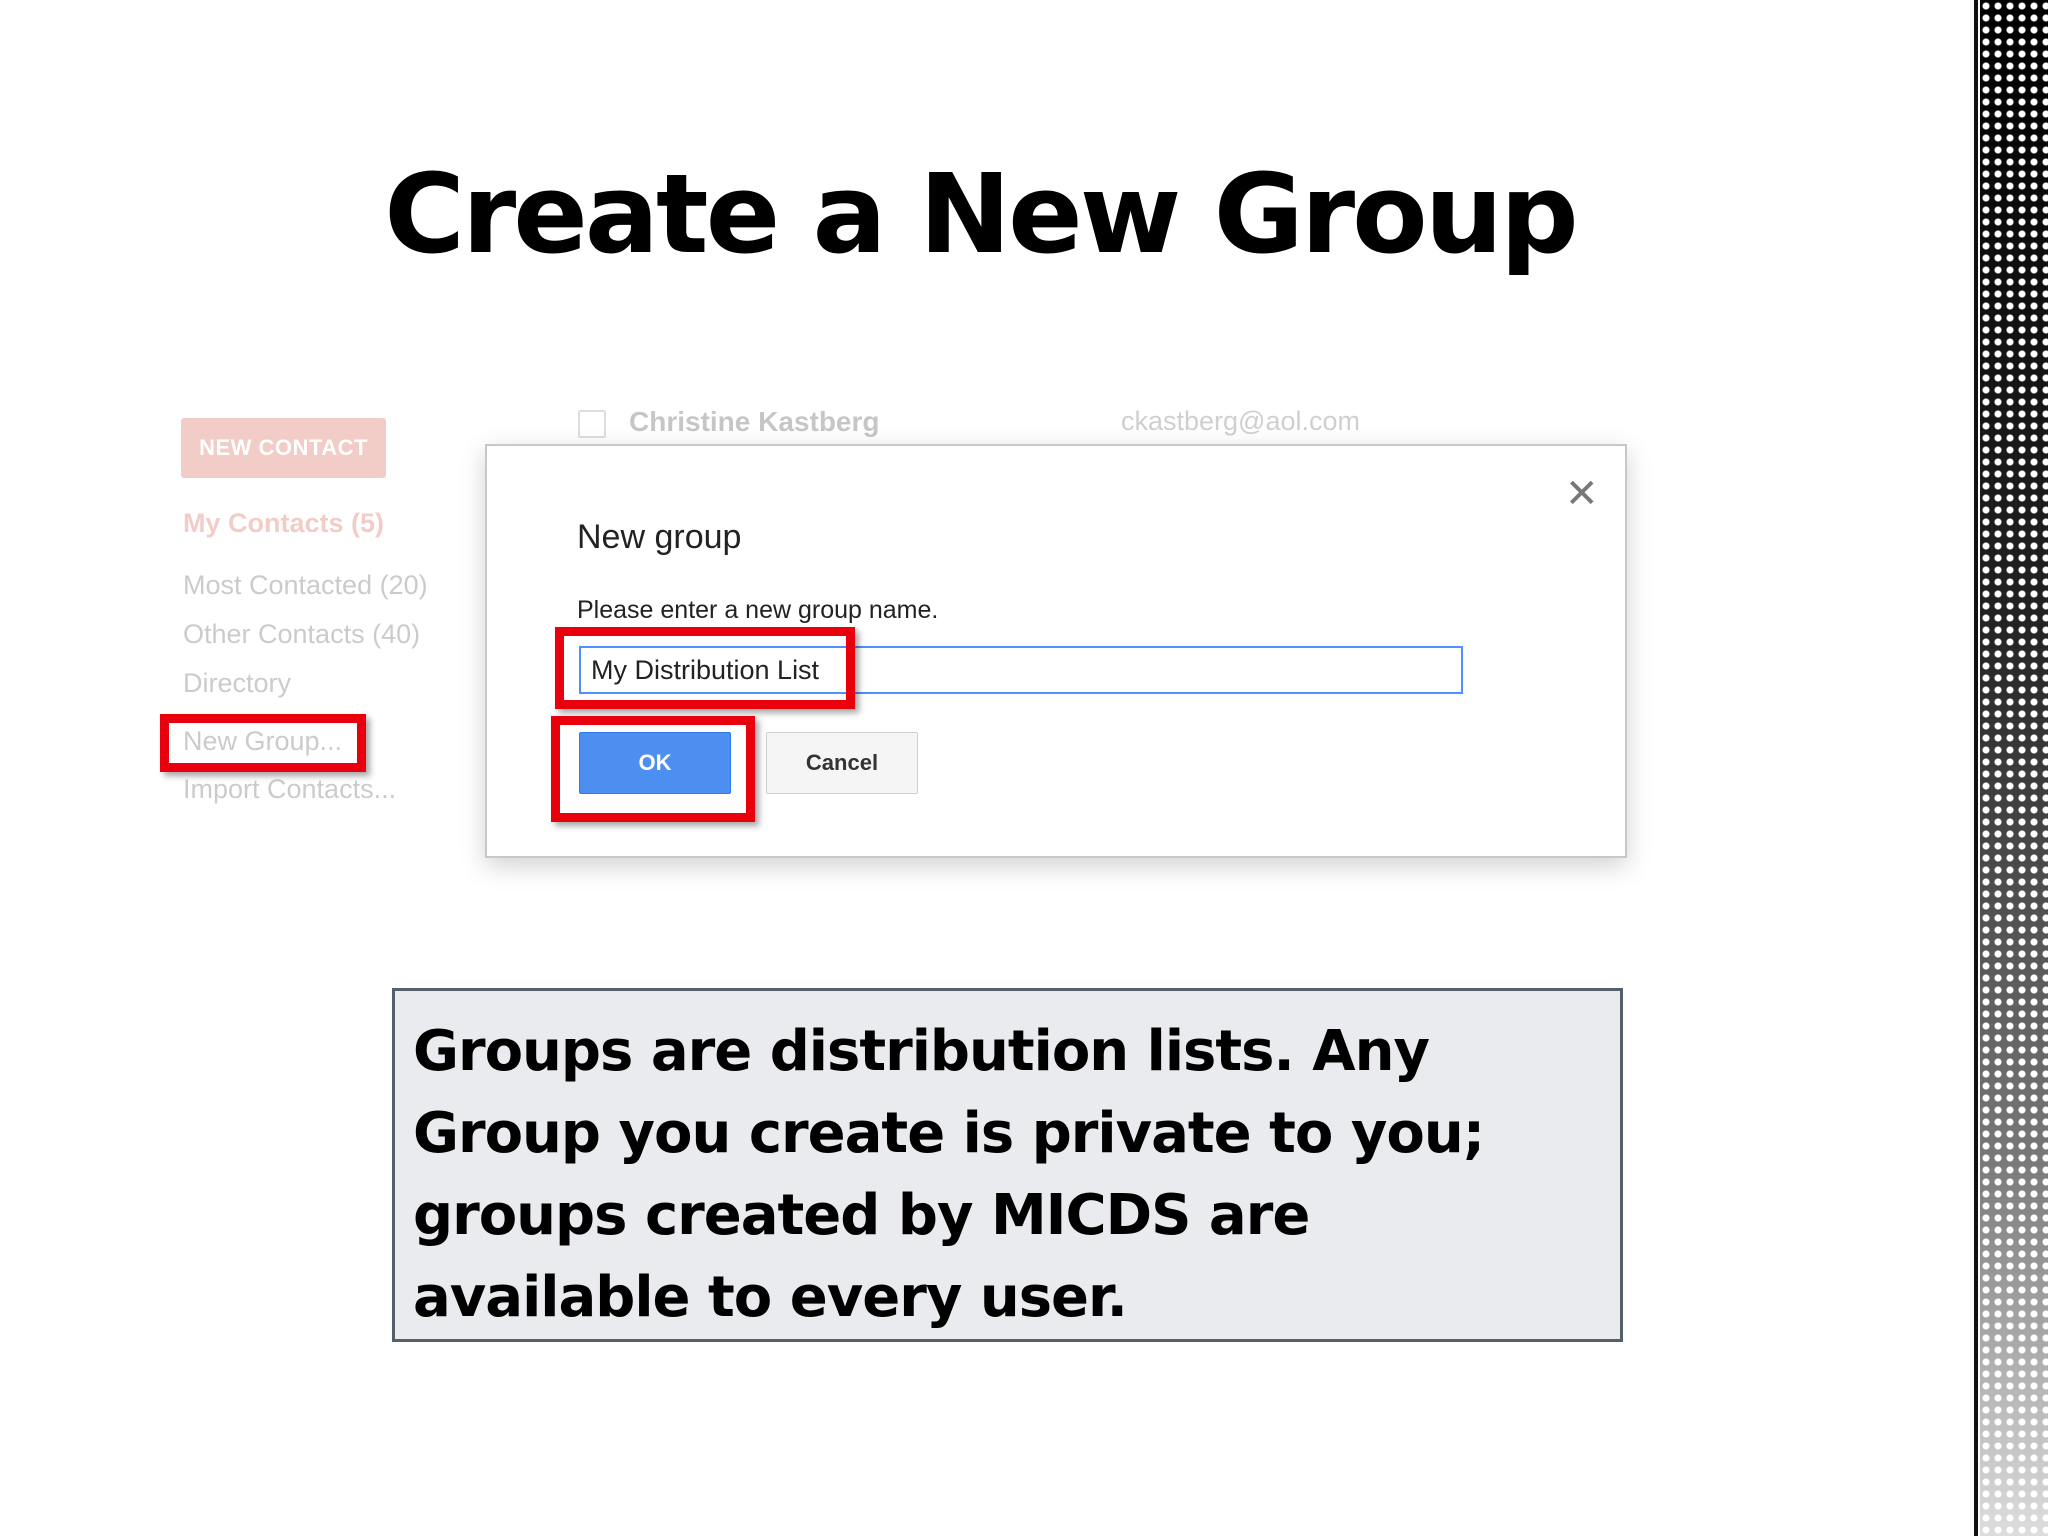 This screenshot has height=1536, width=2048. What do you see at coordinates (981, 214) in the screenshot?
I see `slide-title: Create a New Group` at bounding box center [981, 214].